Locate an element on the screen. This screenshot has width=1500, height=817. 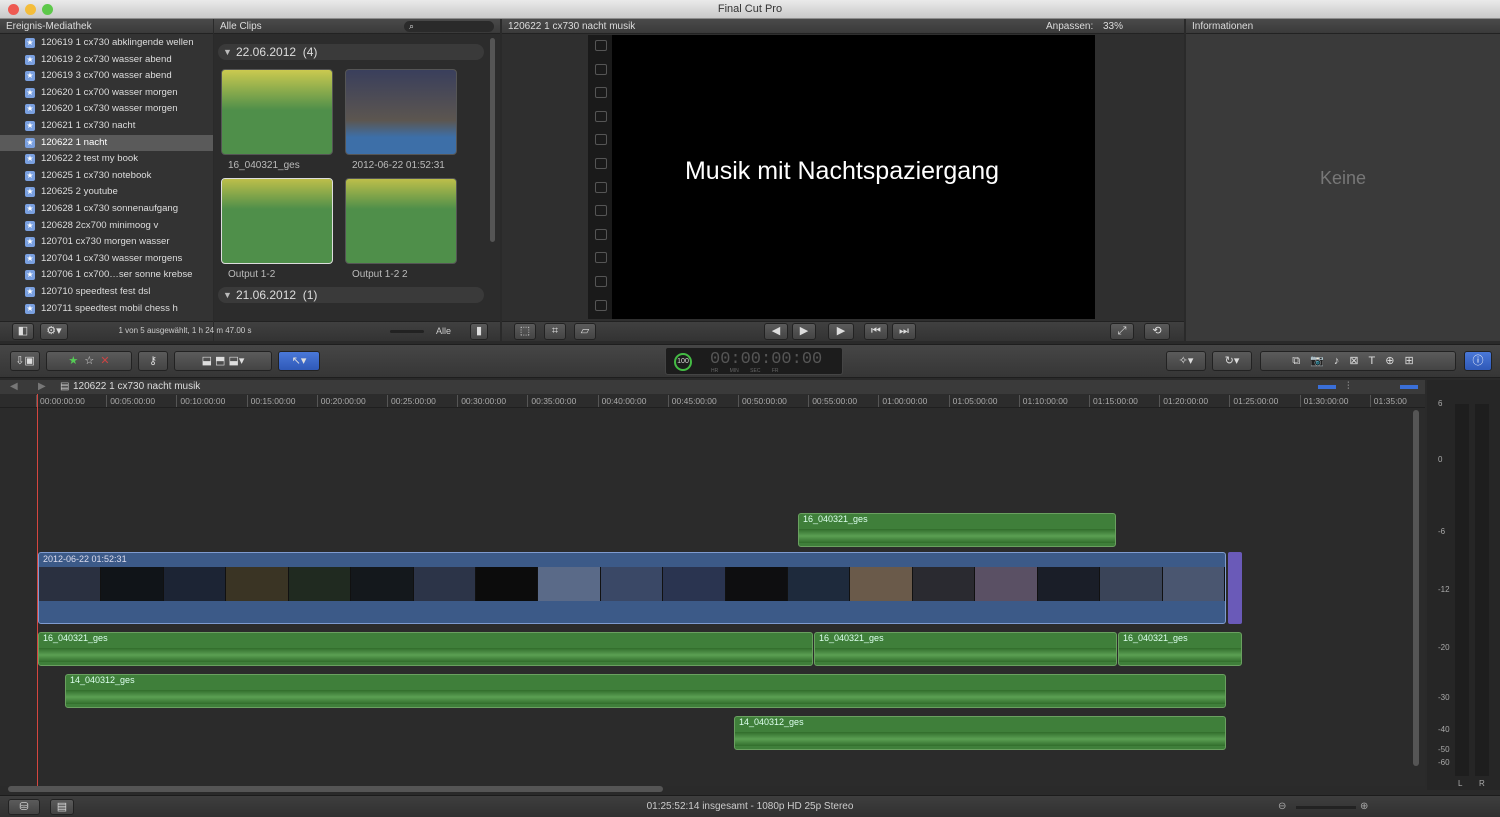
play-button: ▶ is located at coordinates (841, 331).